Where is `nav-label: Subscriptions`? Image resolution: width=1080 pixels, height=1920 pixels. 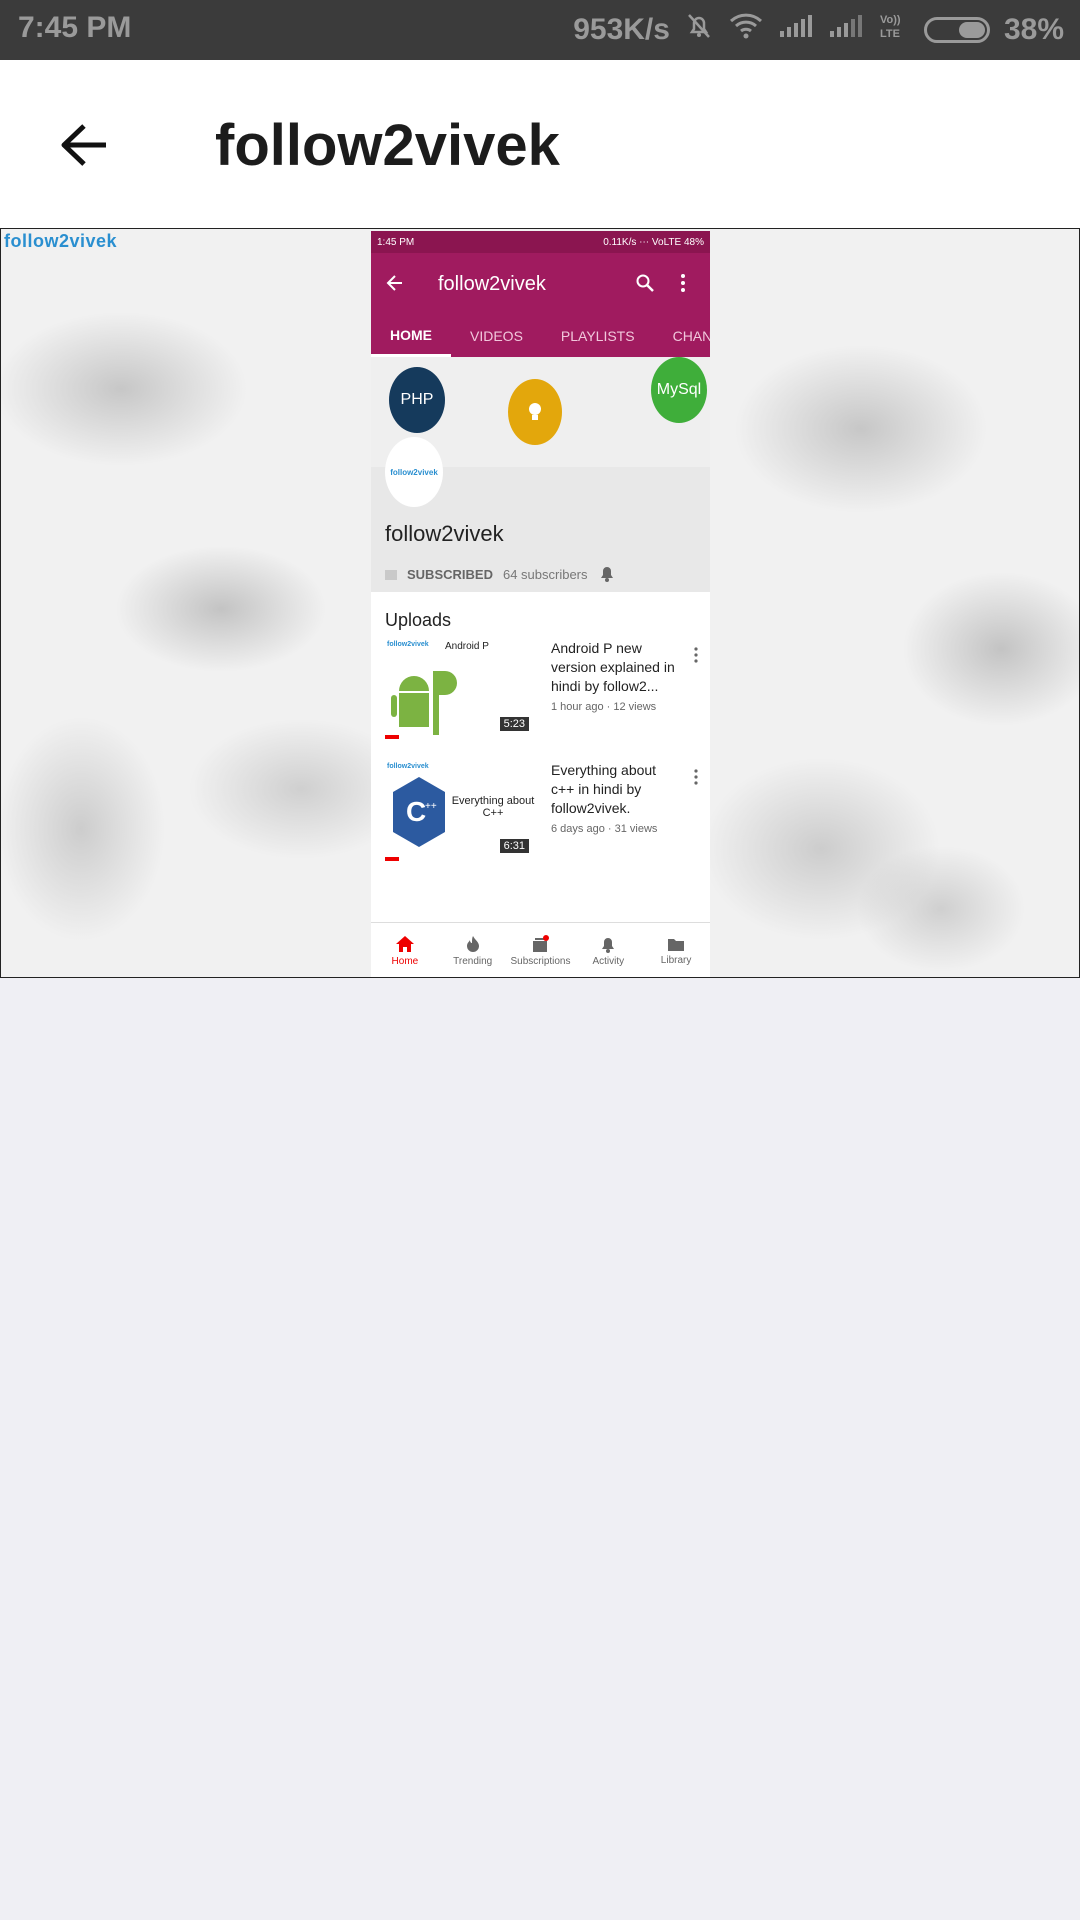 nav-label: Subscriptions is located at coordinates (540, 961).